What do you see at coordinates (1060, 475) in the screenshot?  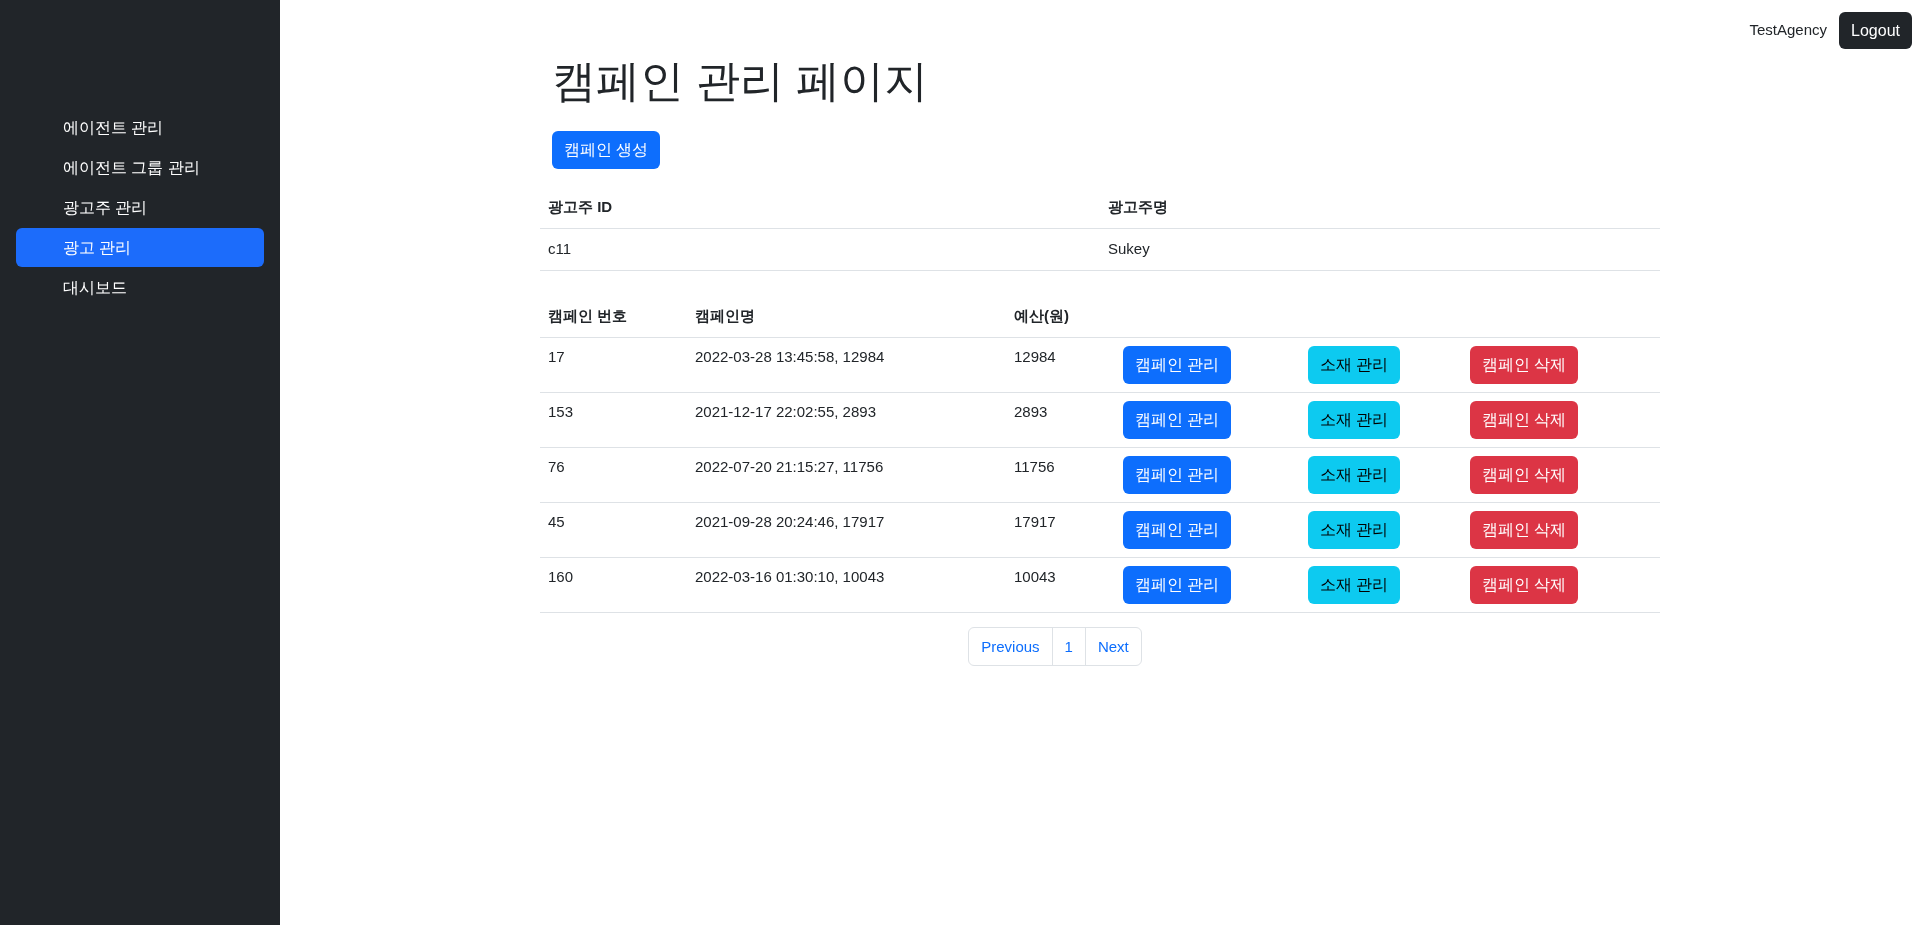 I see `table-cell: 11756` at bounding box center [1060, 475].